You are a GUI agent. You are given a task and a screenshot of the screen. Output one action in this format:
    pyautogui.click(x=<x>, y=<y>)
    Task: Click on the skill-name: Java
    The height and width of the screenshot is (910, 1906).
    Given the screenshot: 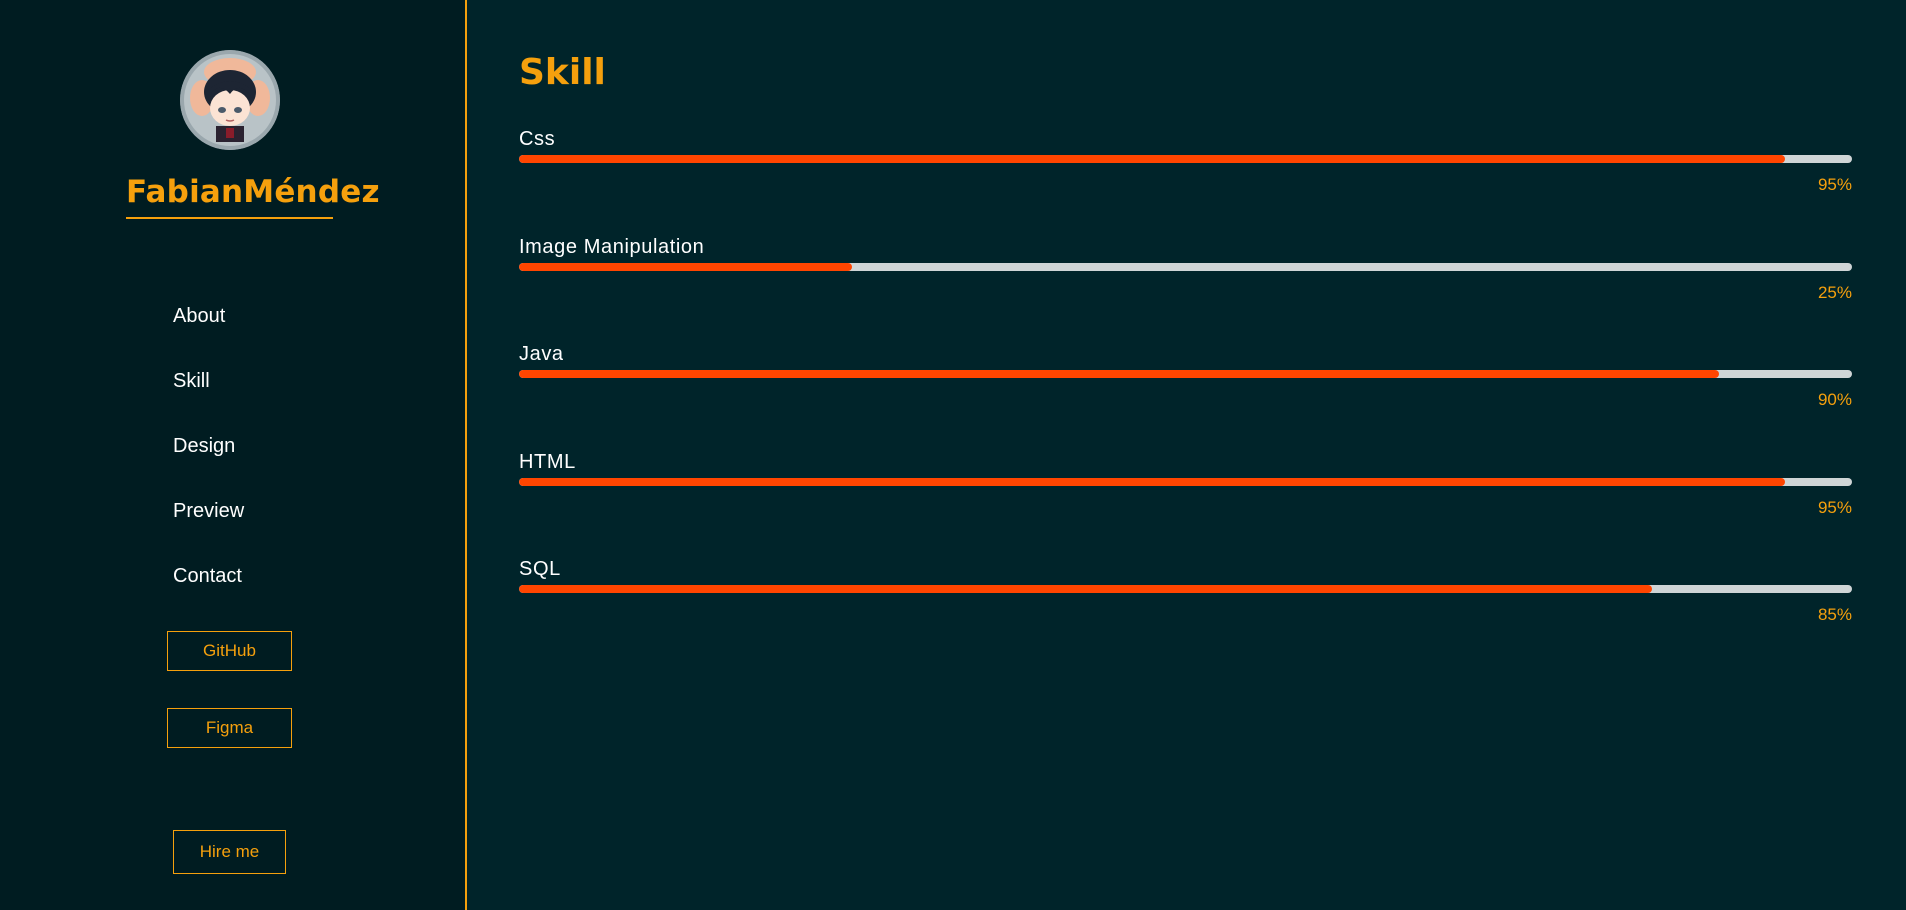 What is the action you would take?
    pyautogui.click(x=541, y=354)
    